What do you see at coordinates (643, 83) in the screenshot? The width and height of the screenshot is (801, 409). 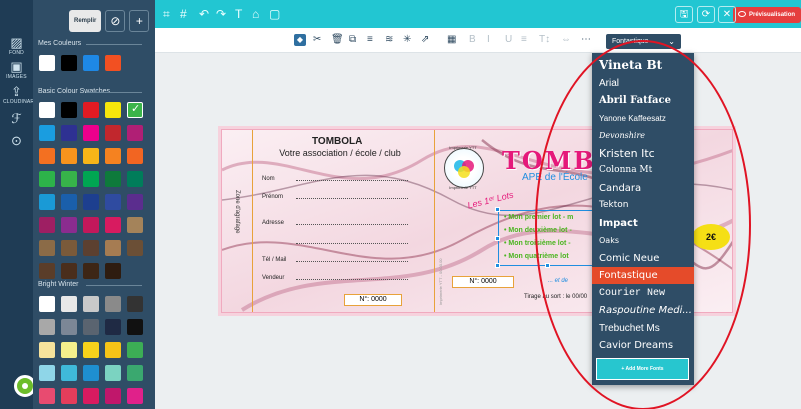 I see `font-option: Arial` at bounding box center [643, 83].